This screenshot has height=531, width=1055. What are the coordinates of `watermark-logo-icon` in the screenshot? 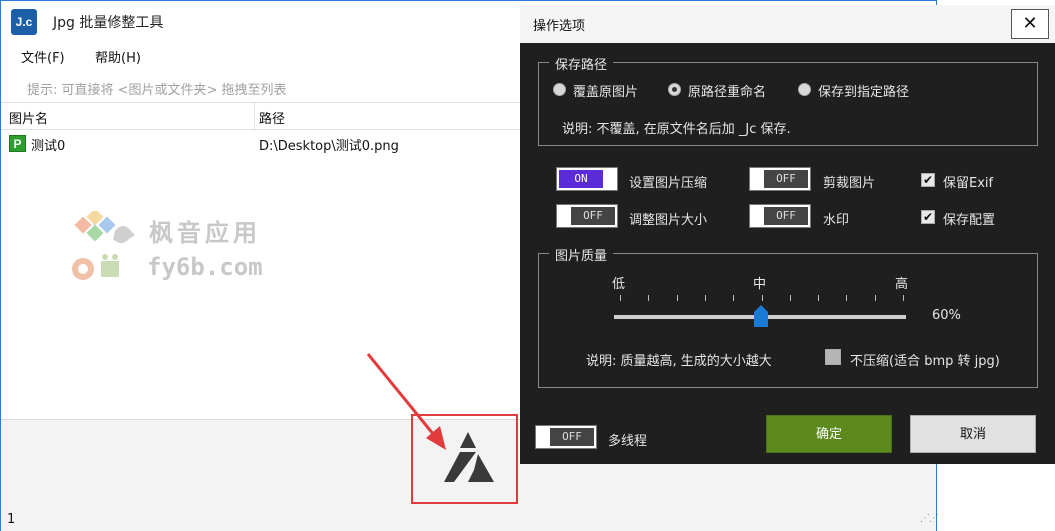 It's located at (103, 244).